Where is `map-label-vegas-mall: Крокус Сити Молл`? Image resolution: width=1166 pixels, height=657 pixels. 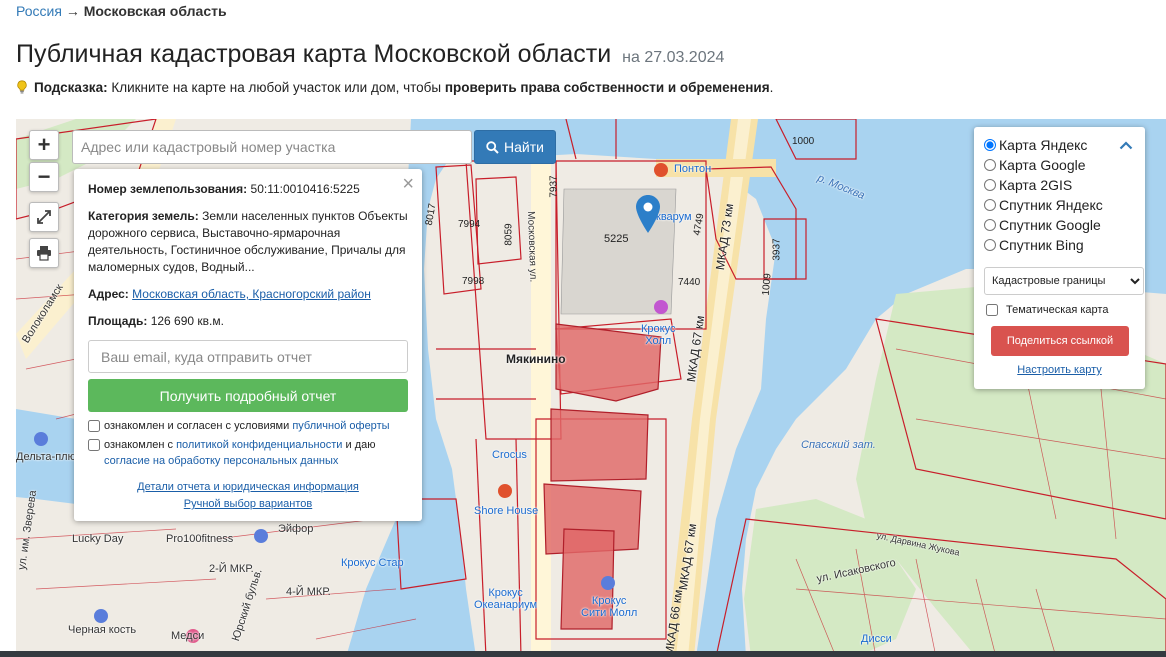 map-label-vegas-mall: Крокус Сити Молл is located at coordinates (609, 607).